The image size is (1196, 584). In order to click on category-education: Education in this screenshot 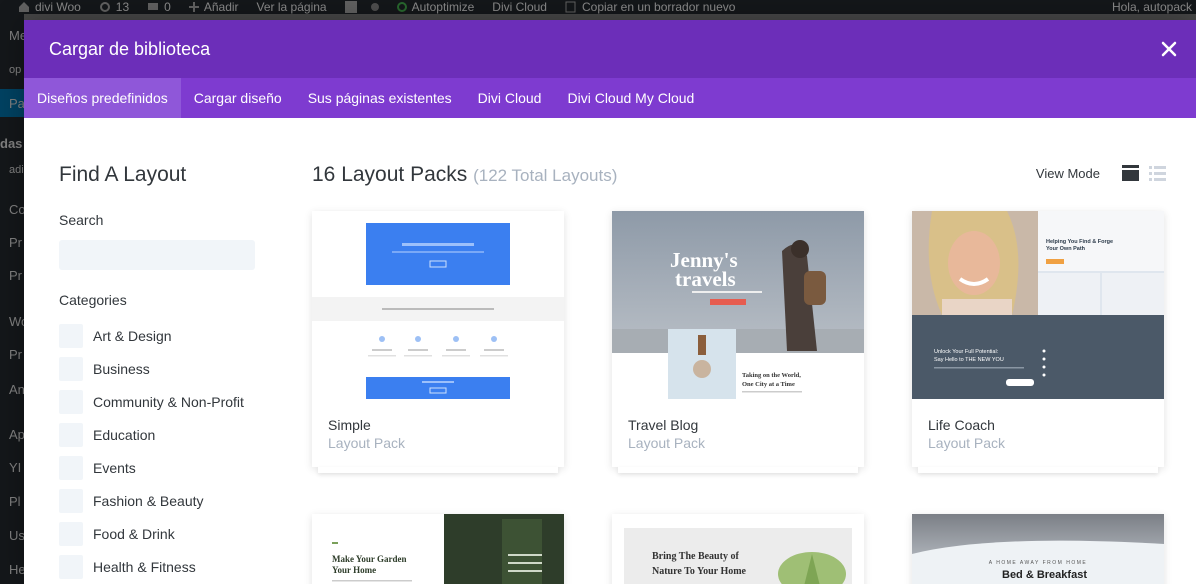, I will do `click(151, 434)`.